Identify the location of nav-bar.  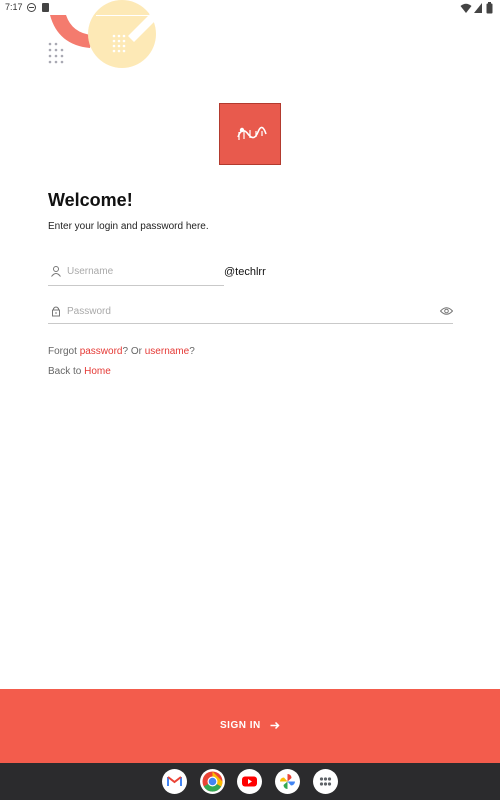
(250, 781).